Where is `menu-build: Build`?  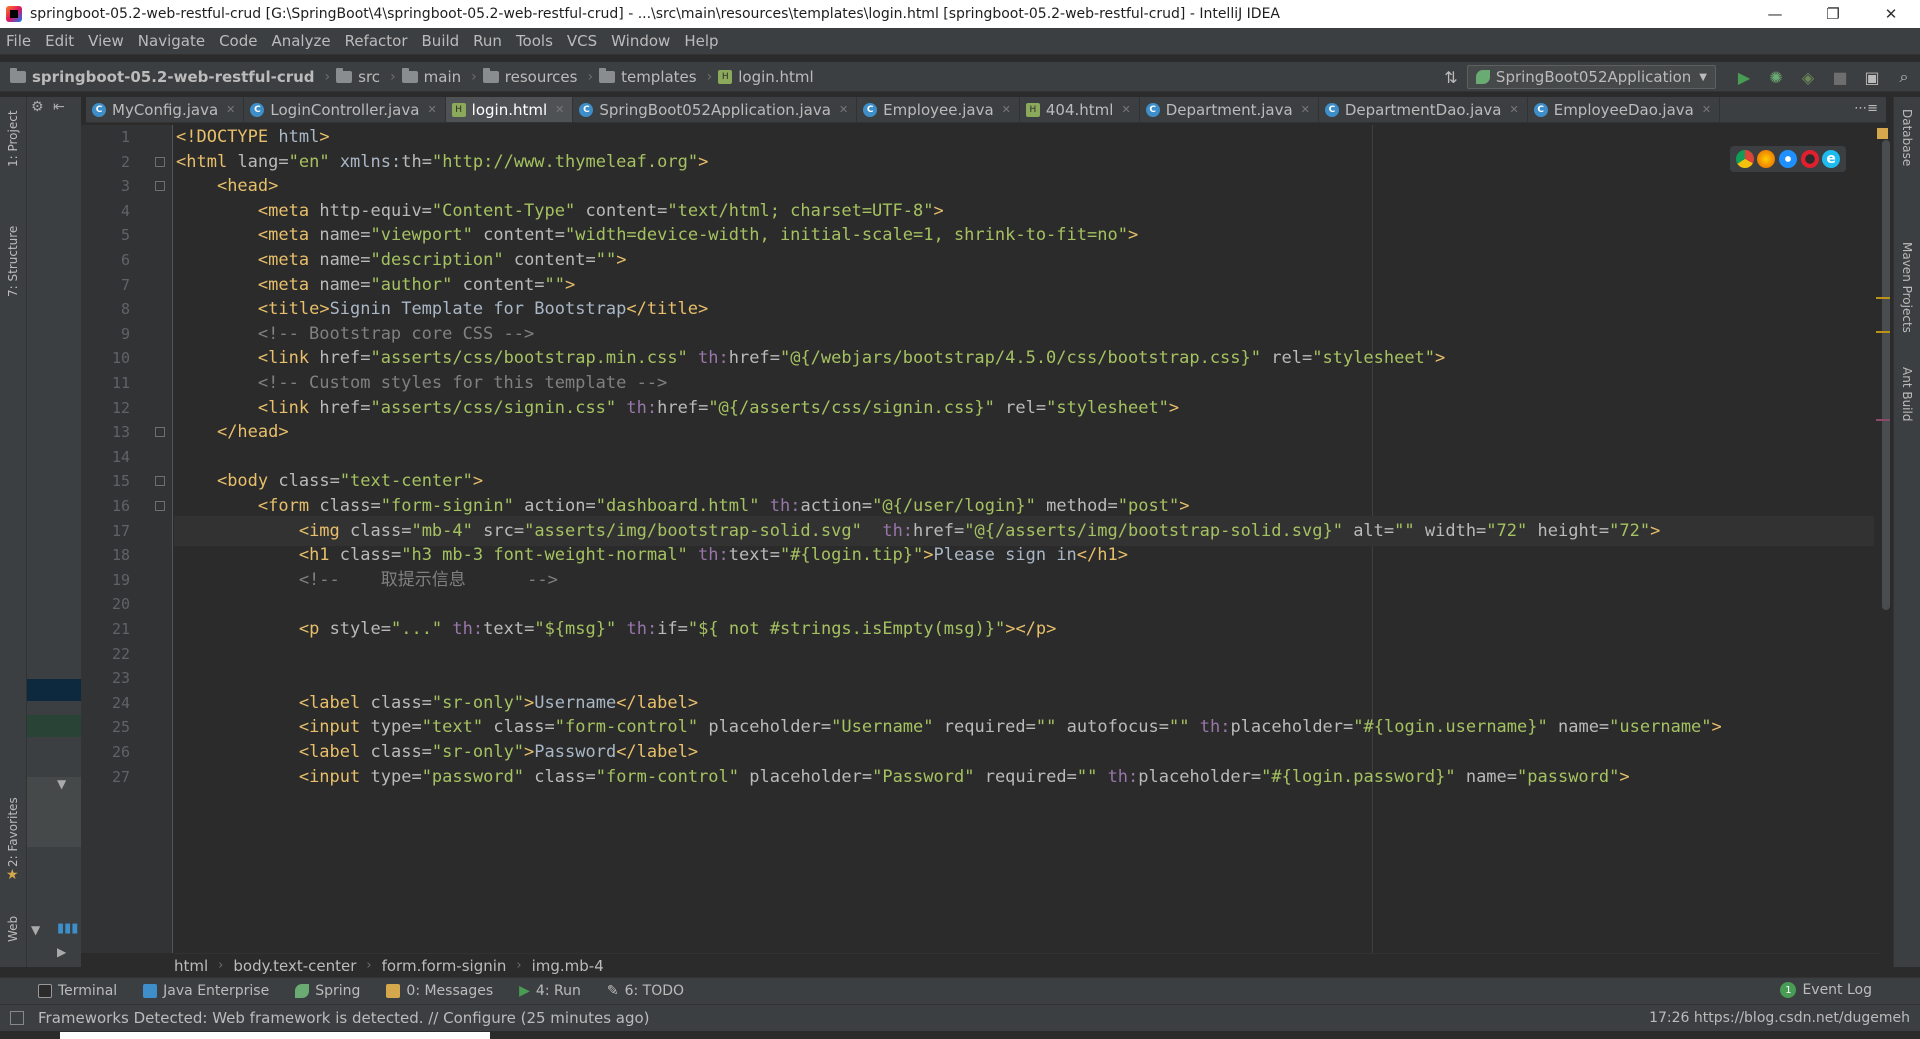
menu-build: Build is located at coordinates (441, 41).